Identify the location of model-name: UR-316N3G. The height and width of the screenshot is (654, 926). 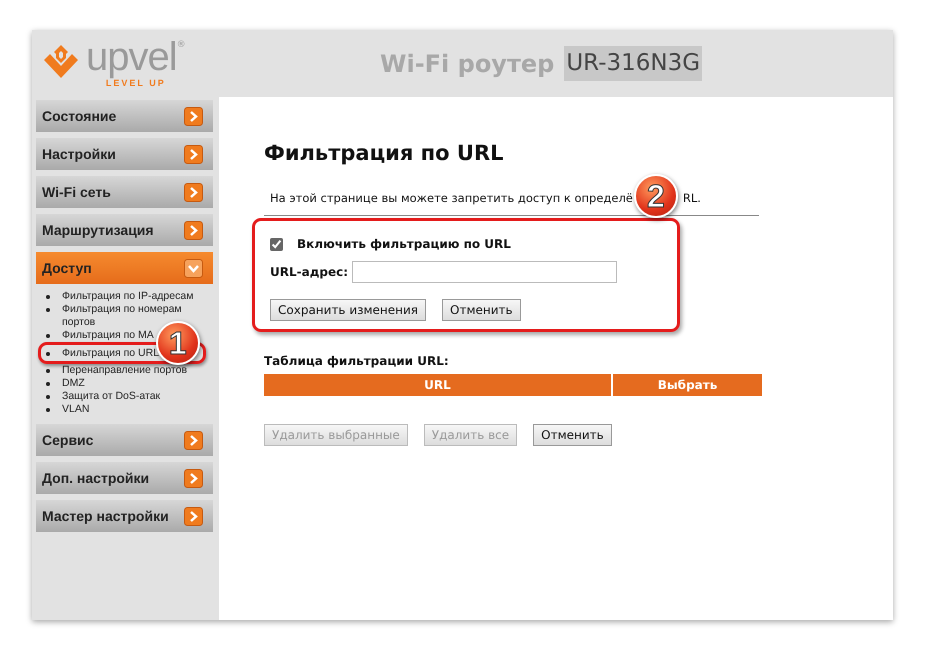
(633, 63).